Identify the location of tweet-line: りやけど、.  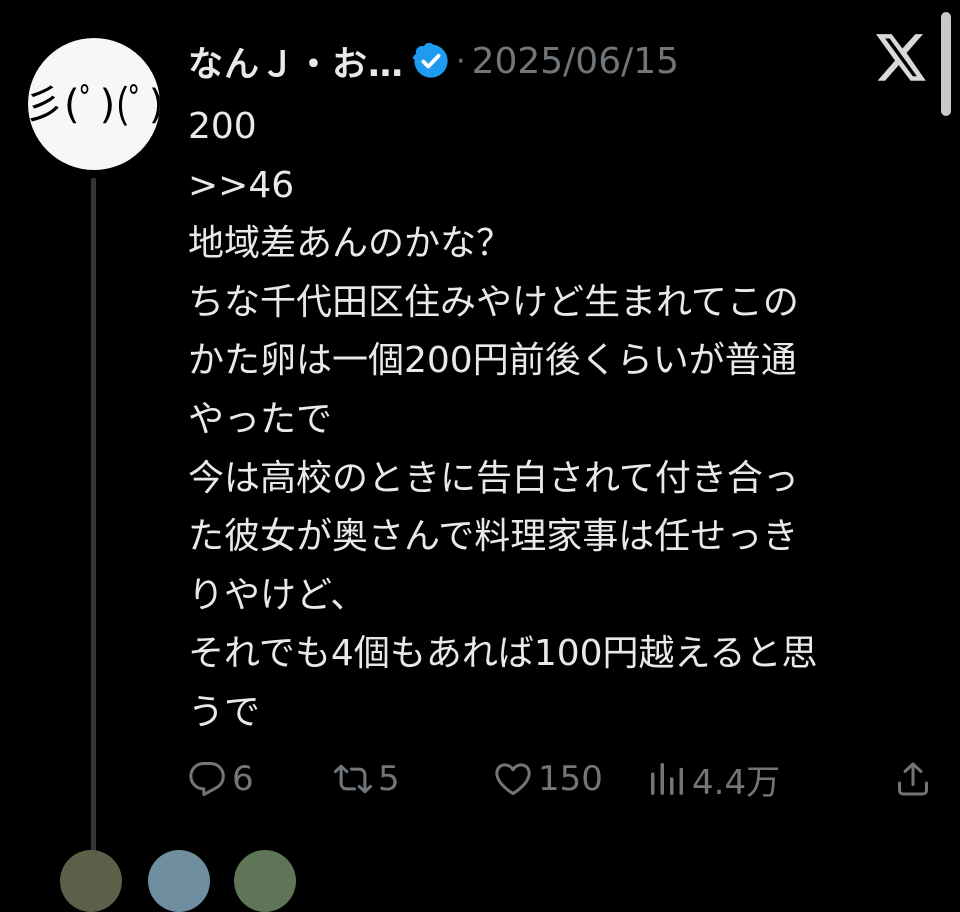
(277, 595).